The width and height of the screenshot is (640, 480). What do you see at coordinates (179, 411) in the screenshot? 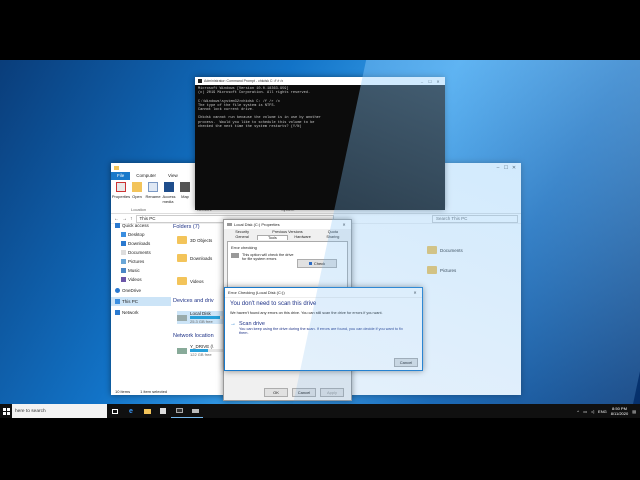
I see `cmd-taskbar-button` at bounding box center [179, 411].